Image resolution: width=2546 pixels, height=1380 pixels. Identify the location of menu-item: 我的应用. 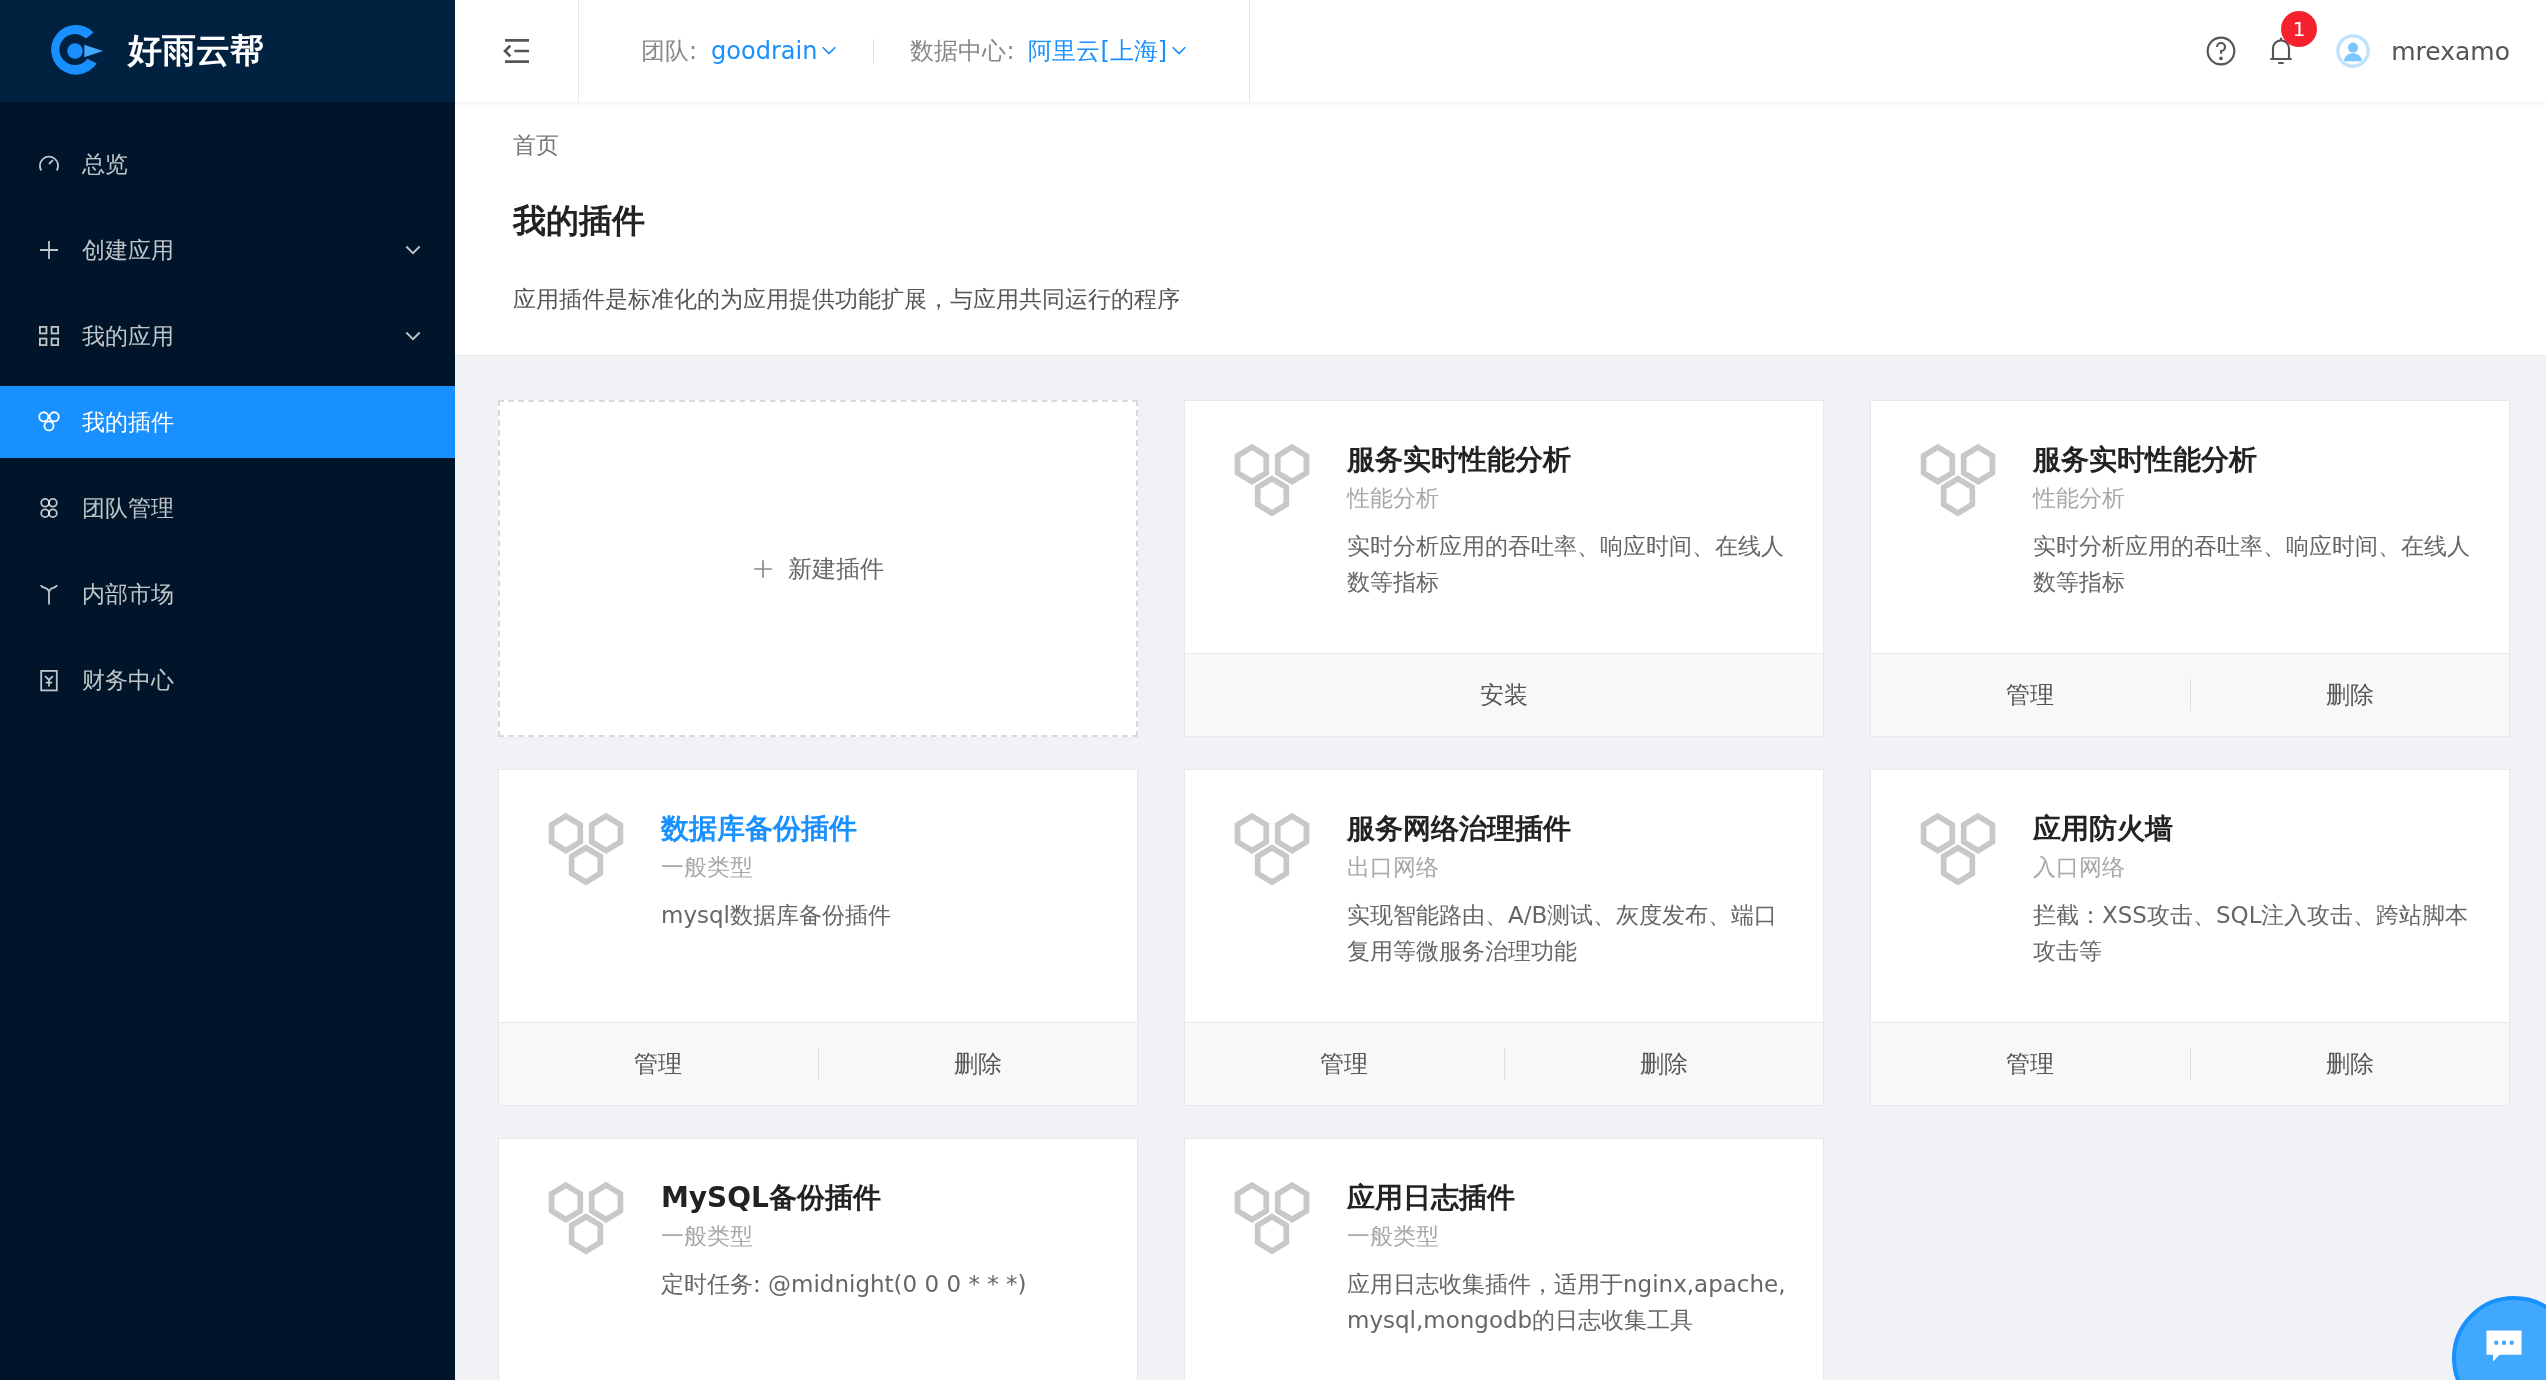
(227, 336).